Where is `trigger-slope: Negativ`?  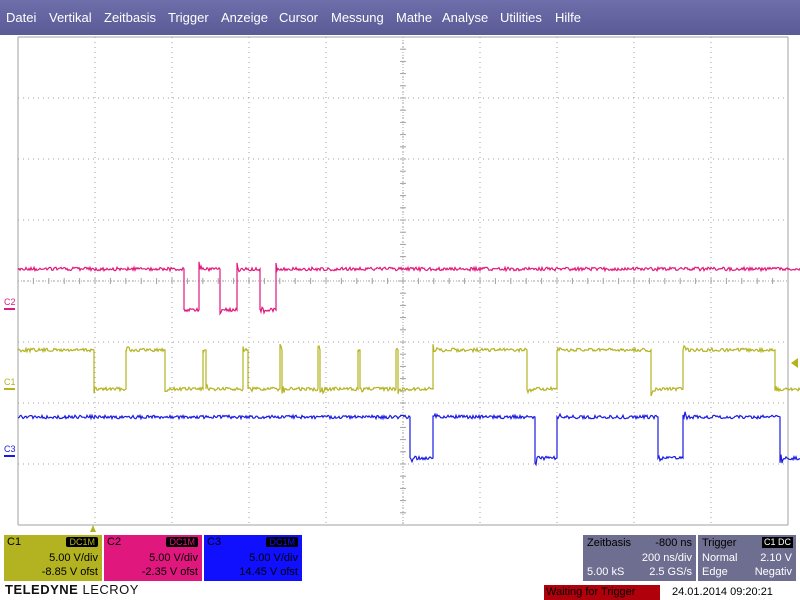 trigger-slope: Negativ is located at coordinates (773, 572).